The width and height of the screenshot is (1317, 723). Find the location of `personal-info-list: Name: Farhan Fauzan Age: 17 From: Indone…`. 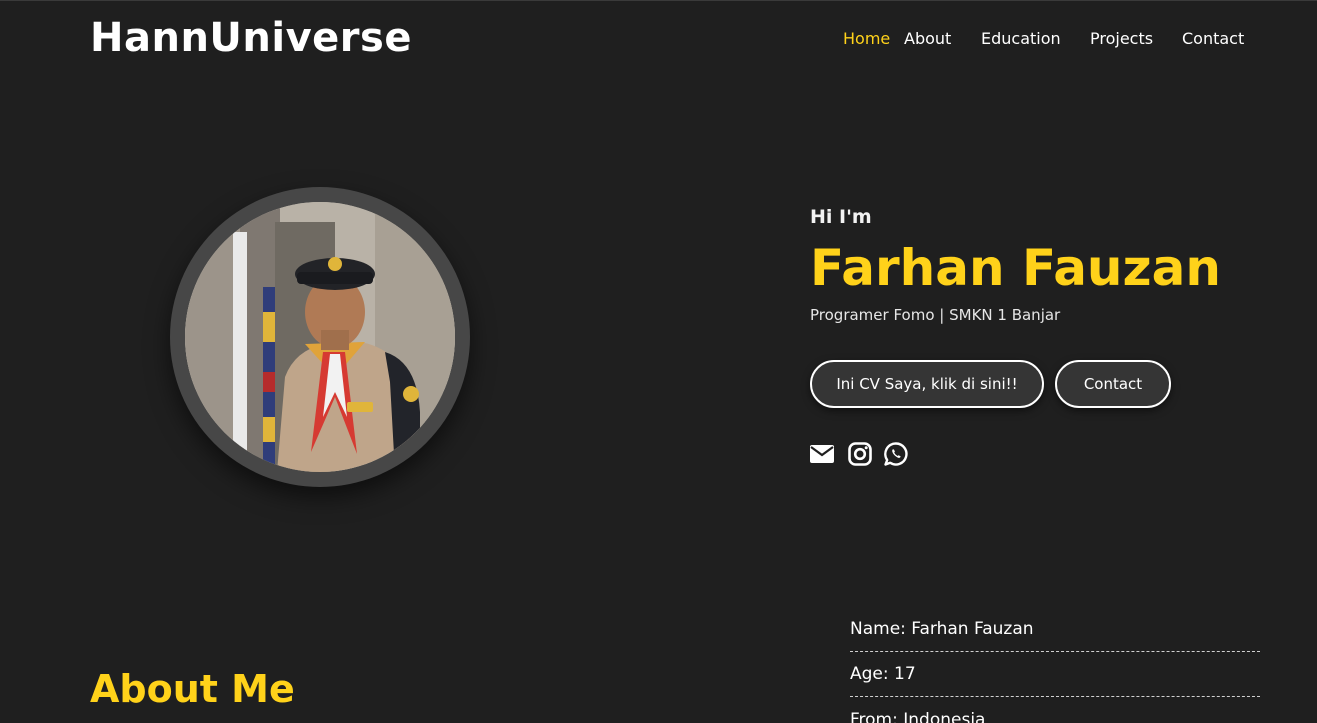

personal-info-list: Name: Farhan Fauzan Age: 17 From: Indone… is located at coordinates (1055, 665).